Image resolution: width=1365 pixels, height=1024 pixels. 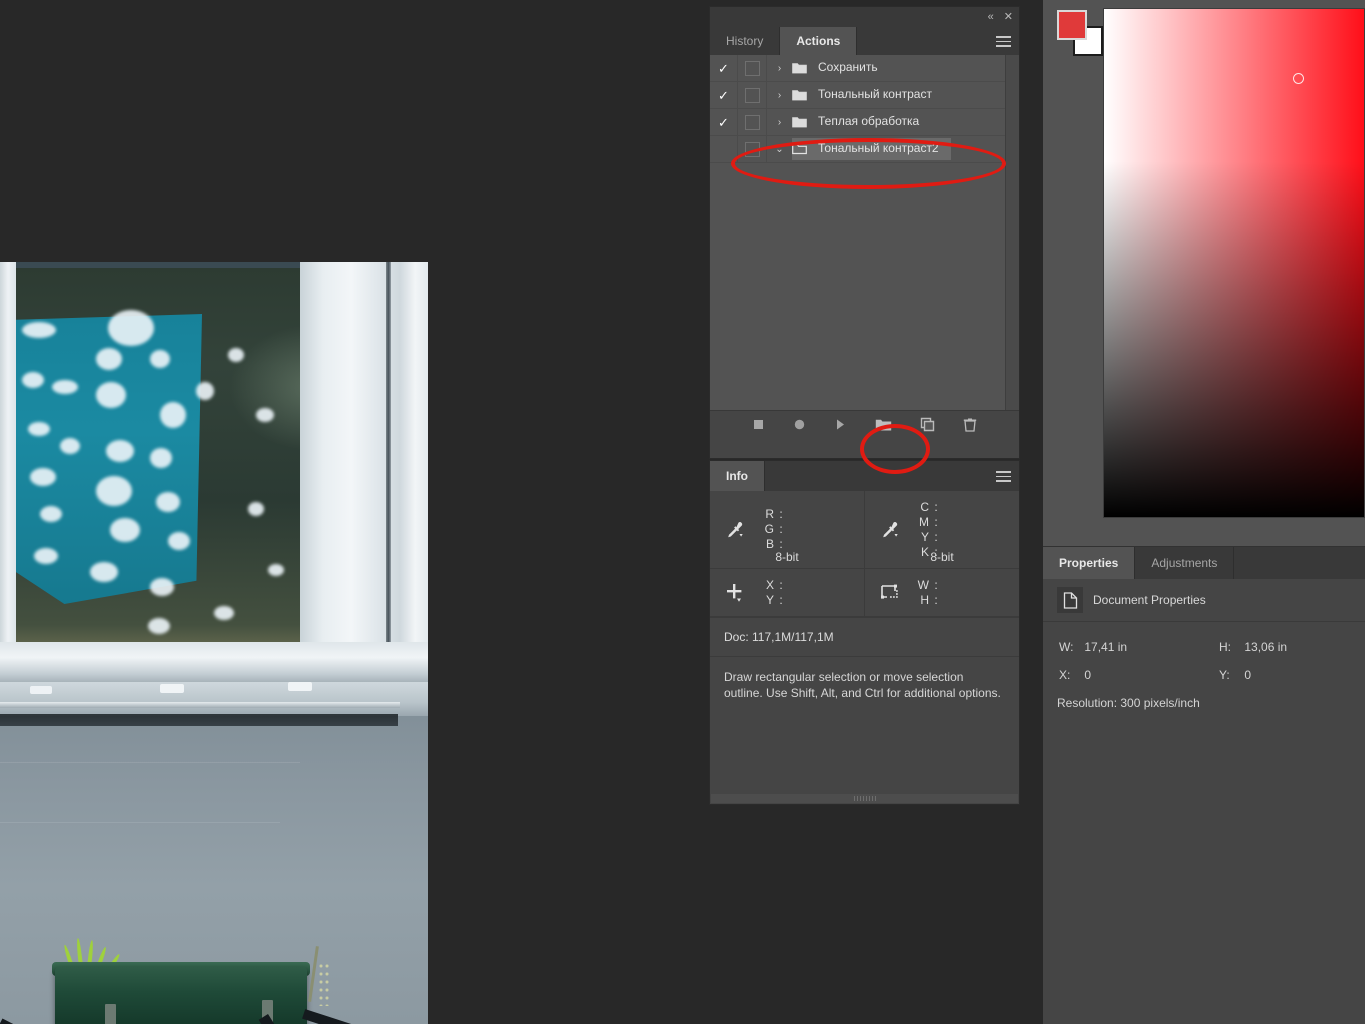 I want to click on action-row: ✓ › Сохранить, so click(x=864, y=68).